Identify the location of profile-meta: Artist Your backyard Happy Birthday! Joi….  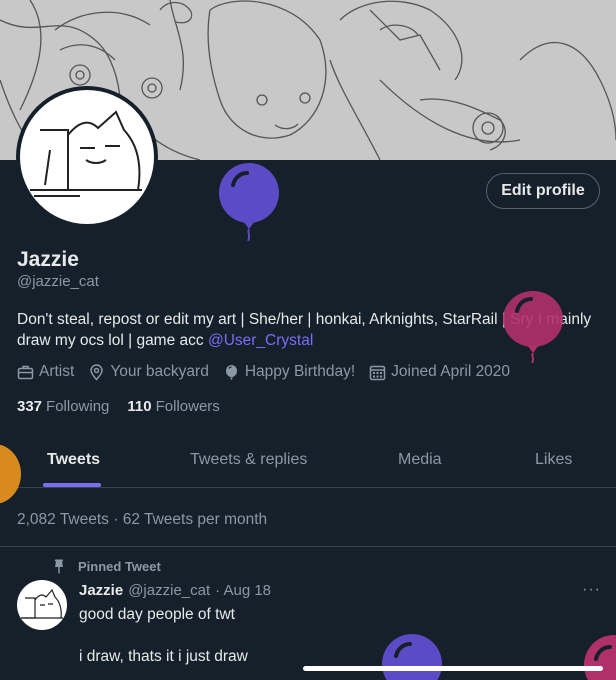
(270, 372).